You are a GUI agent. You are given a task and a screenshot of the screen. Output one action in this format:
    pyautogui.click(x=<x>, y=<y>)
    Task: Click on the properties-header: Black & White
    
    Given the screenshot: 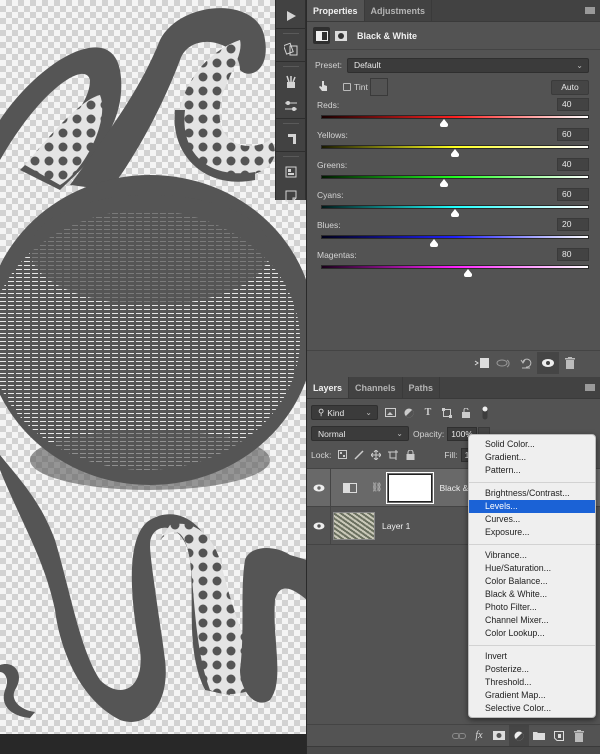 What is the action you would take?
    pyautogui.click(x=453, y=36)
    